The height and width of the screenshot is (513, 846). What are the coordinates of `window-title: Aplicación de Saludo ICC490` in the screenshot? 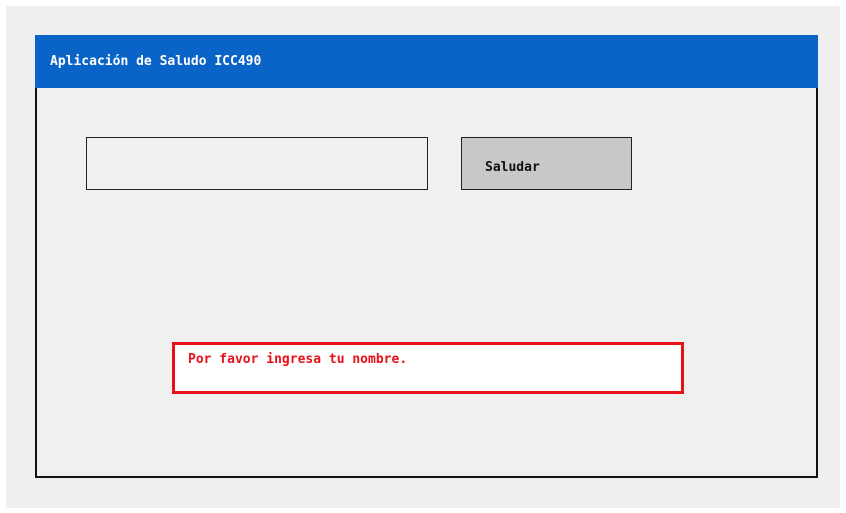 It's located at (426, 61).